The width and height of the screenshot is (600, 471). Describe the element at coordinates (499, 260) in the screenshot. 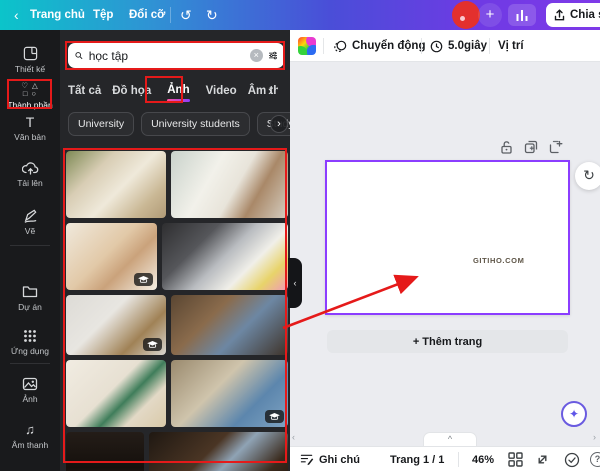

I see `watermark-text: GITIHO.COM` at that location.